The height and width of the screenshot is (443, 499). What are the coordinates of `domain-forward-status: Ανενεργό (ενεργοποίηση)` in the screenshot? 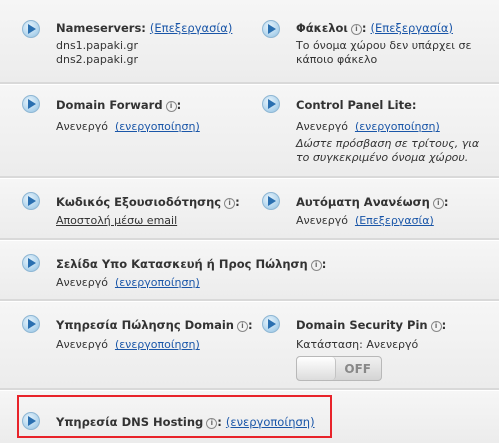 It's located at (128, 126).